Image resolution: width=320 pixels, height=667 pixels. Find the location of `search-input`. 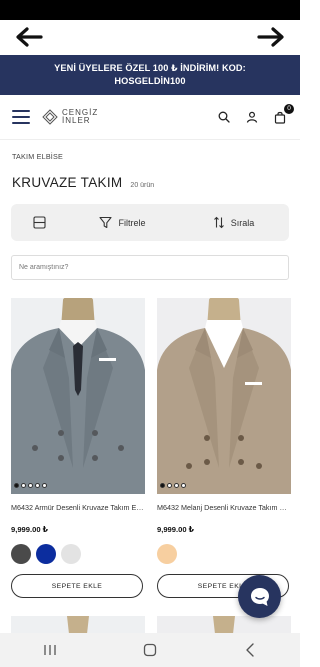

search-input is located at coordinates (150, 267).